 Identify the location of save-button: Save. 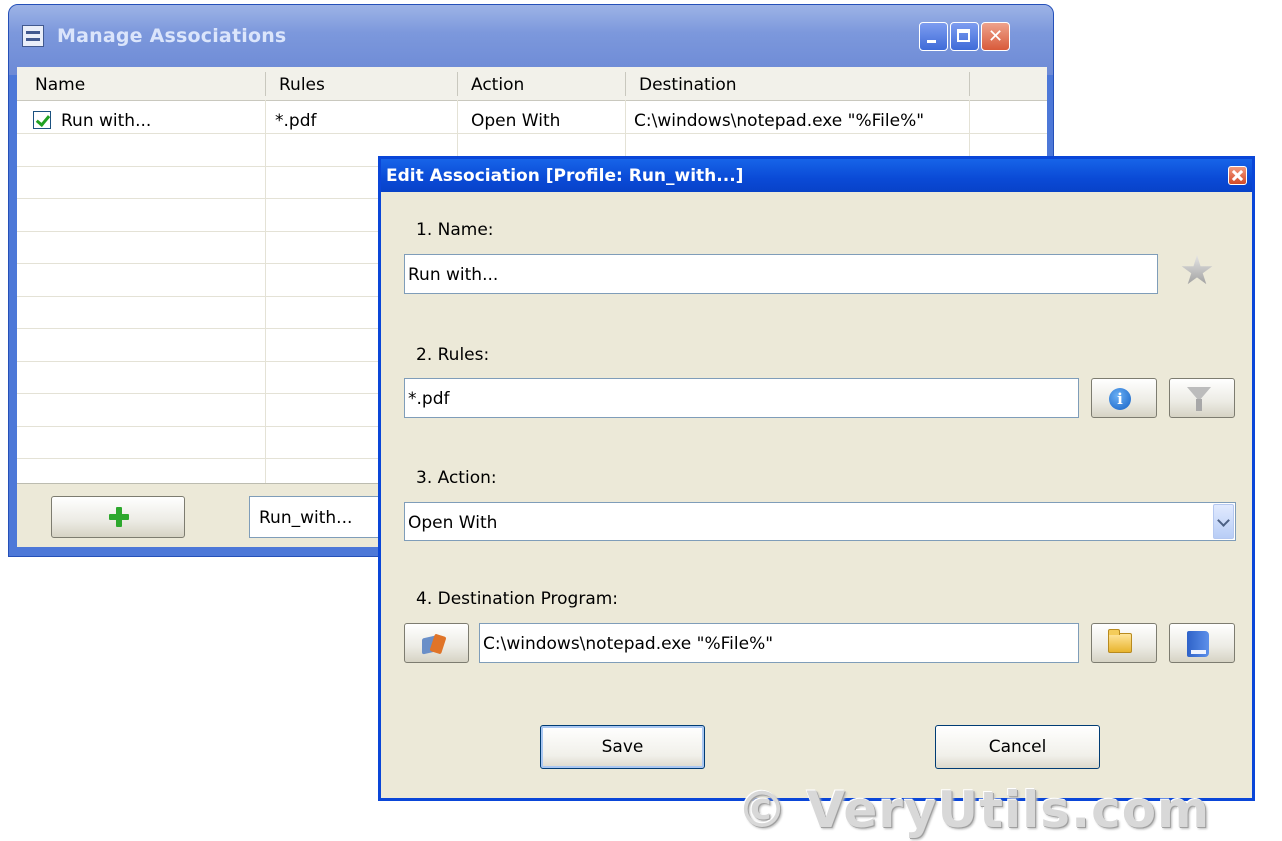
(622, 747).